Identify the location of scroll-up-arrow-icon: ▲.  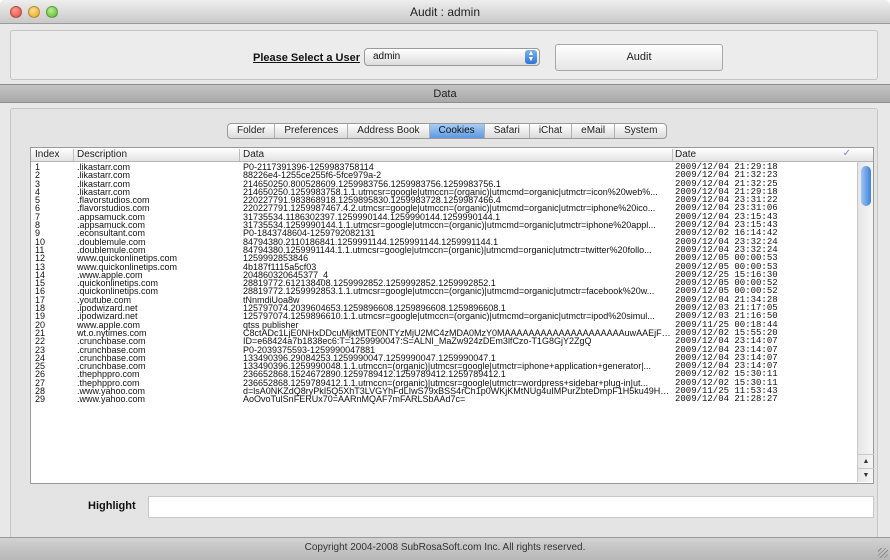
(866, 461).